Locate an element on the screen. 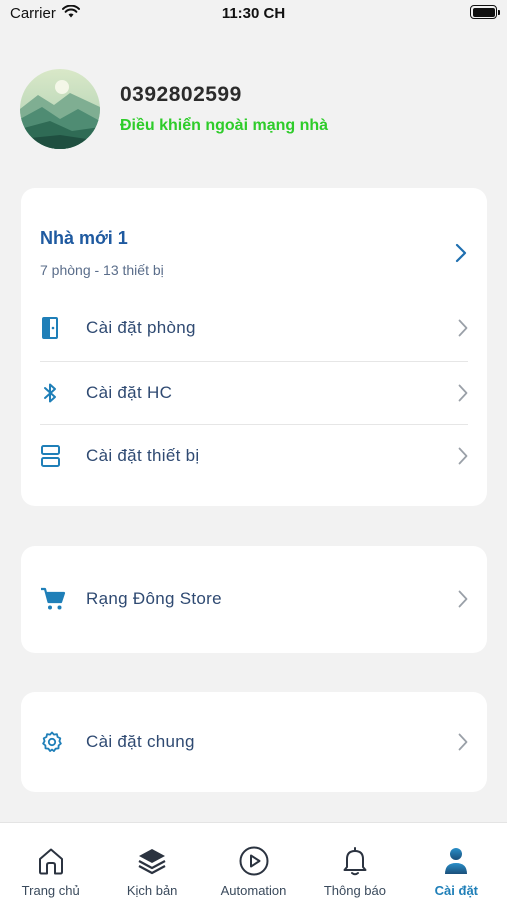 The width and height of the screenshot is (507, 900). tab-notifications: Thông báo is located at coordinates (354, 861).